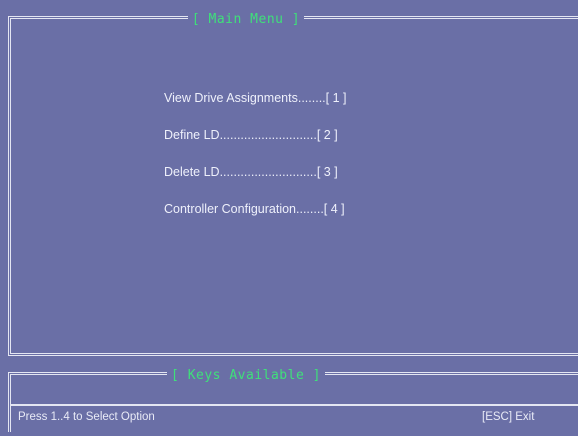 The height and width of the screenshot is (436, 578). What do you see at coordinates (508, 417) in the screenshot?
I see `esc-exit-key: [ESC] Exit` at bounding box center [508, 417].